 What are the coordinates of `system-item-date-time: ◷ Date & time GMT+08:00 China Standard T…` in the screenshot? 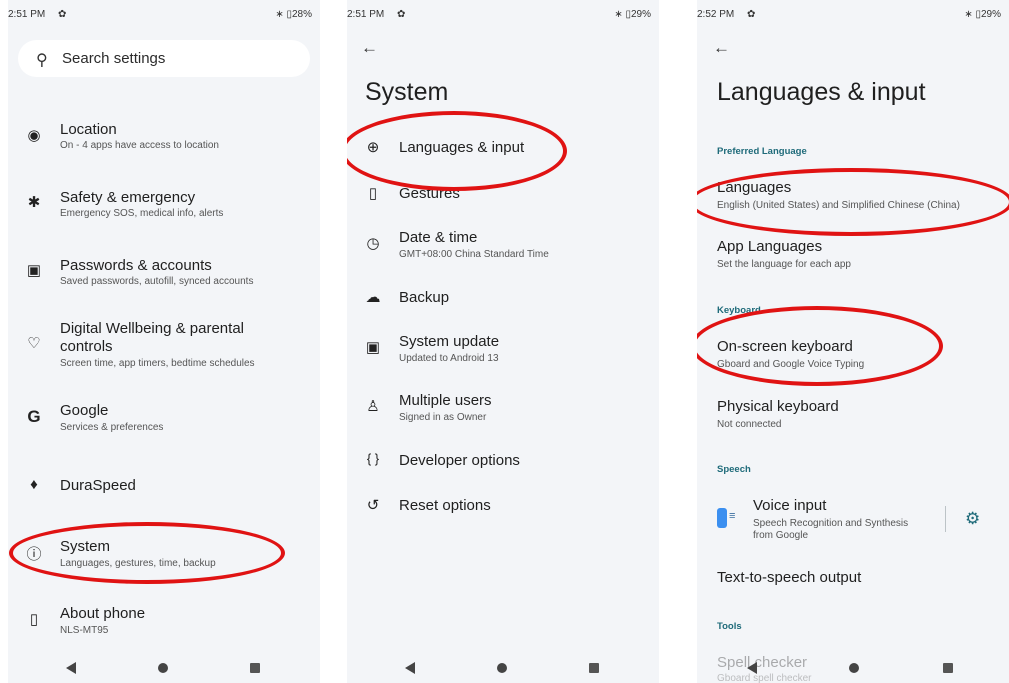 It's located at (503, 247).